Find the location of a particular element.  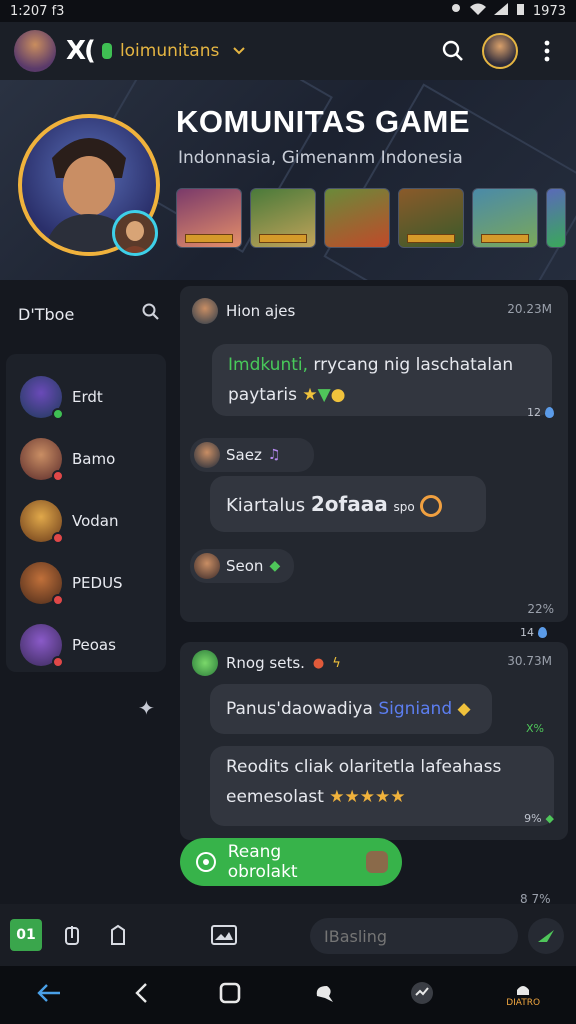

start-chat-label: Reang obrolakt is located at coordinates (262, 862).